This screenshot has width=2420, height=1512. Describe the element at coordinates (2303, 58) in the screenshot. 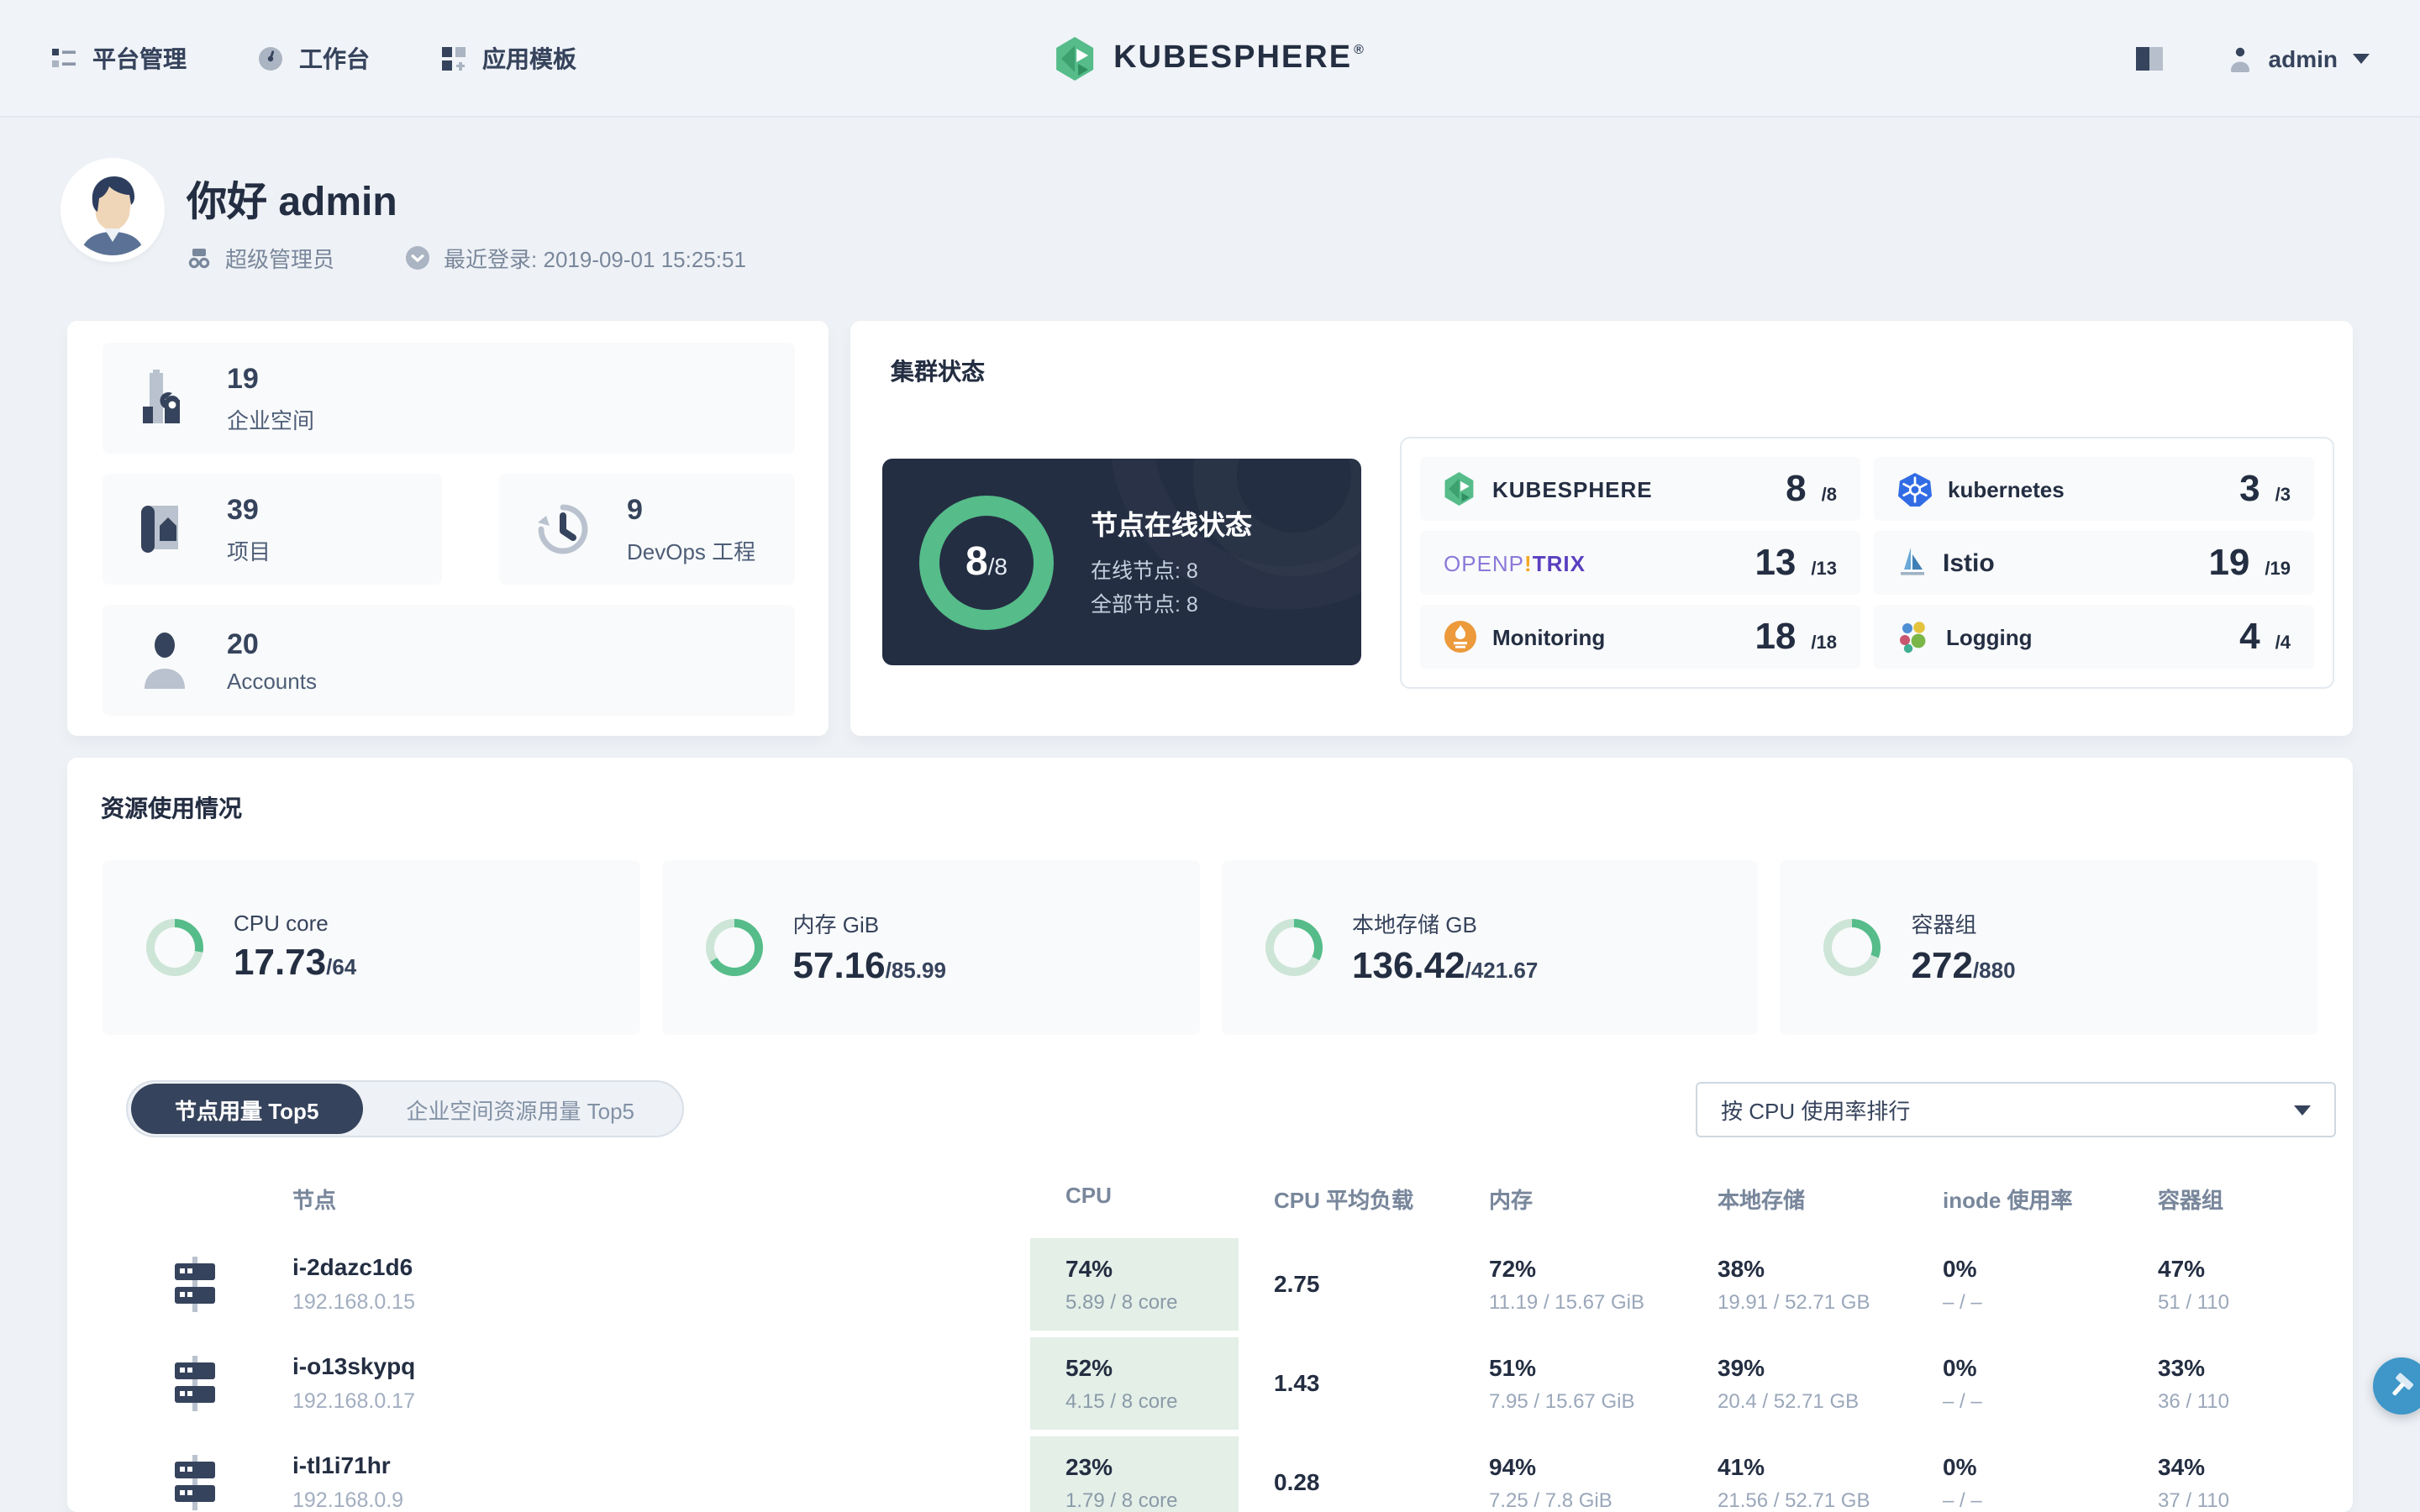

I see `username: admin` at that location.